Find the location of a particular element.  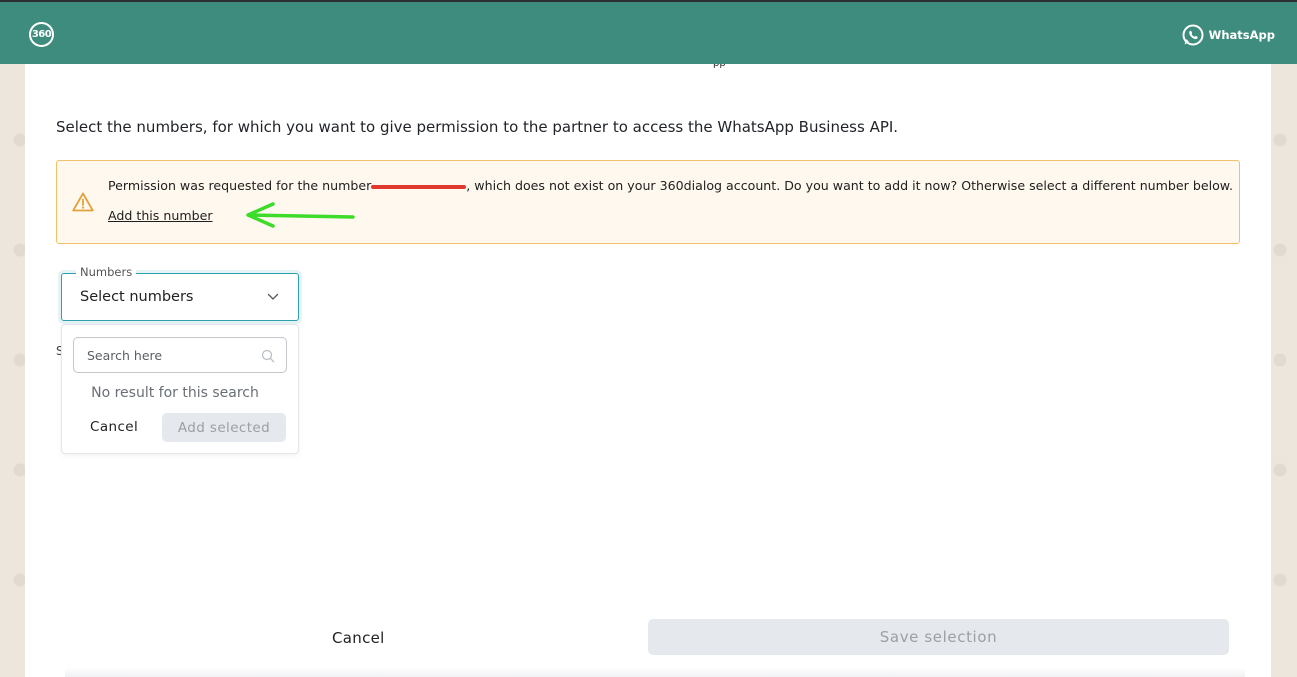

search-icon is located at coordinates (268, 356).